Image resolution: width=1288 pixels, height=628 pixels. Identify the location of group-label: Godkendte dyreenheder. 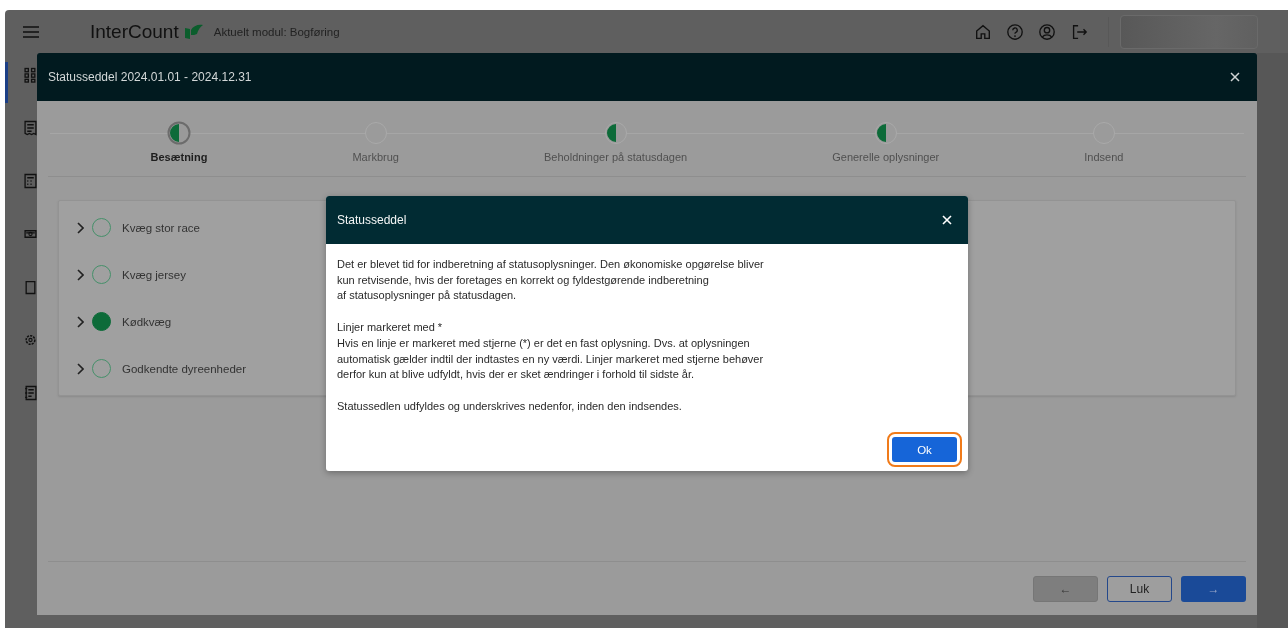
(184, 368).